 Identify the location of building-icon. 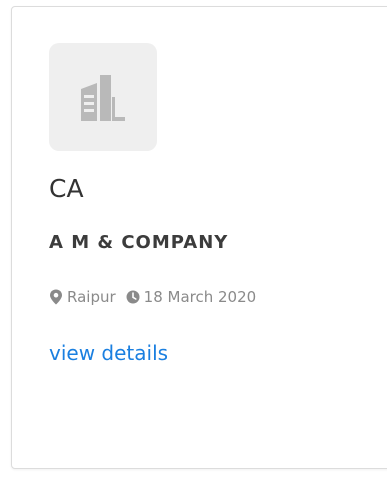
(103, 98).